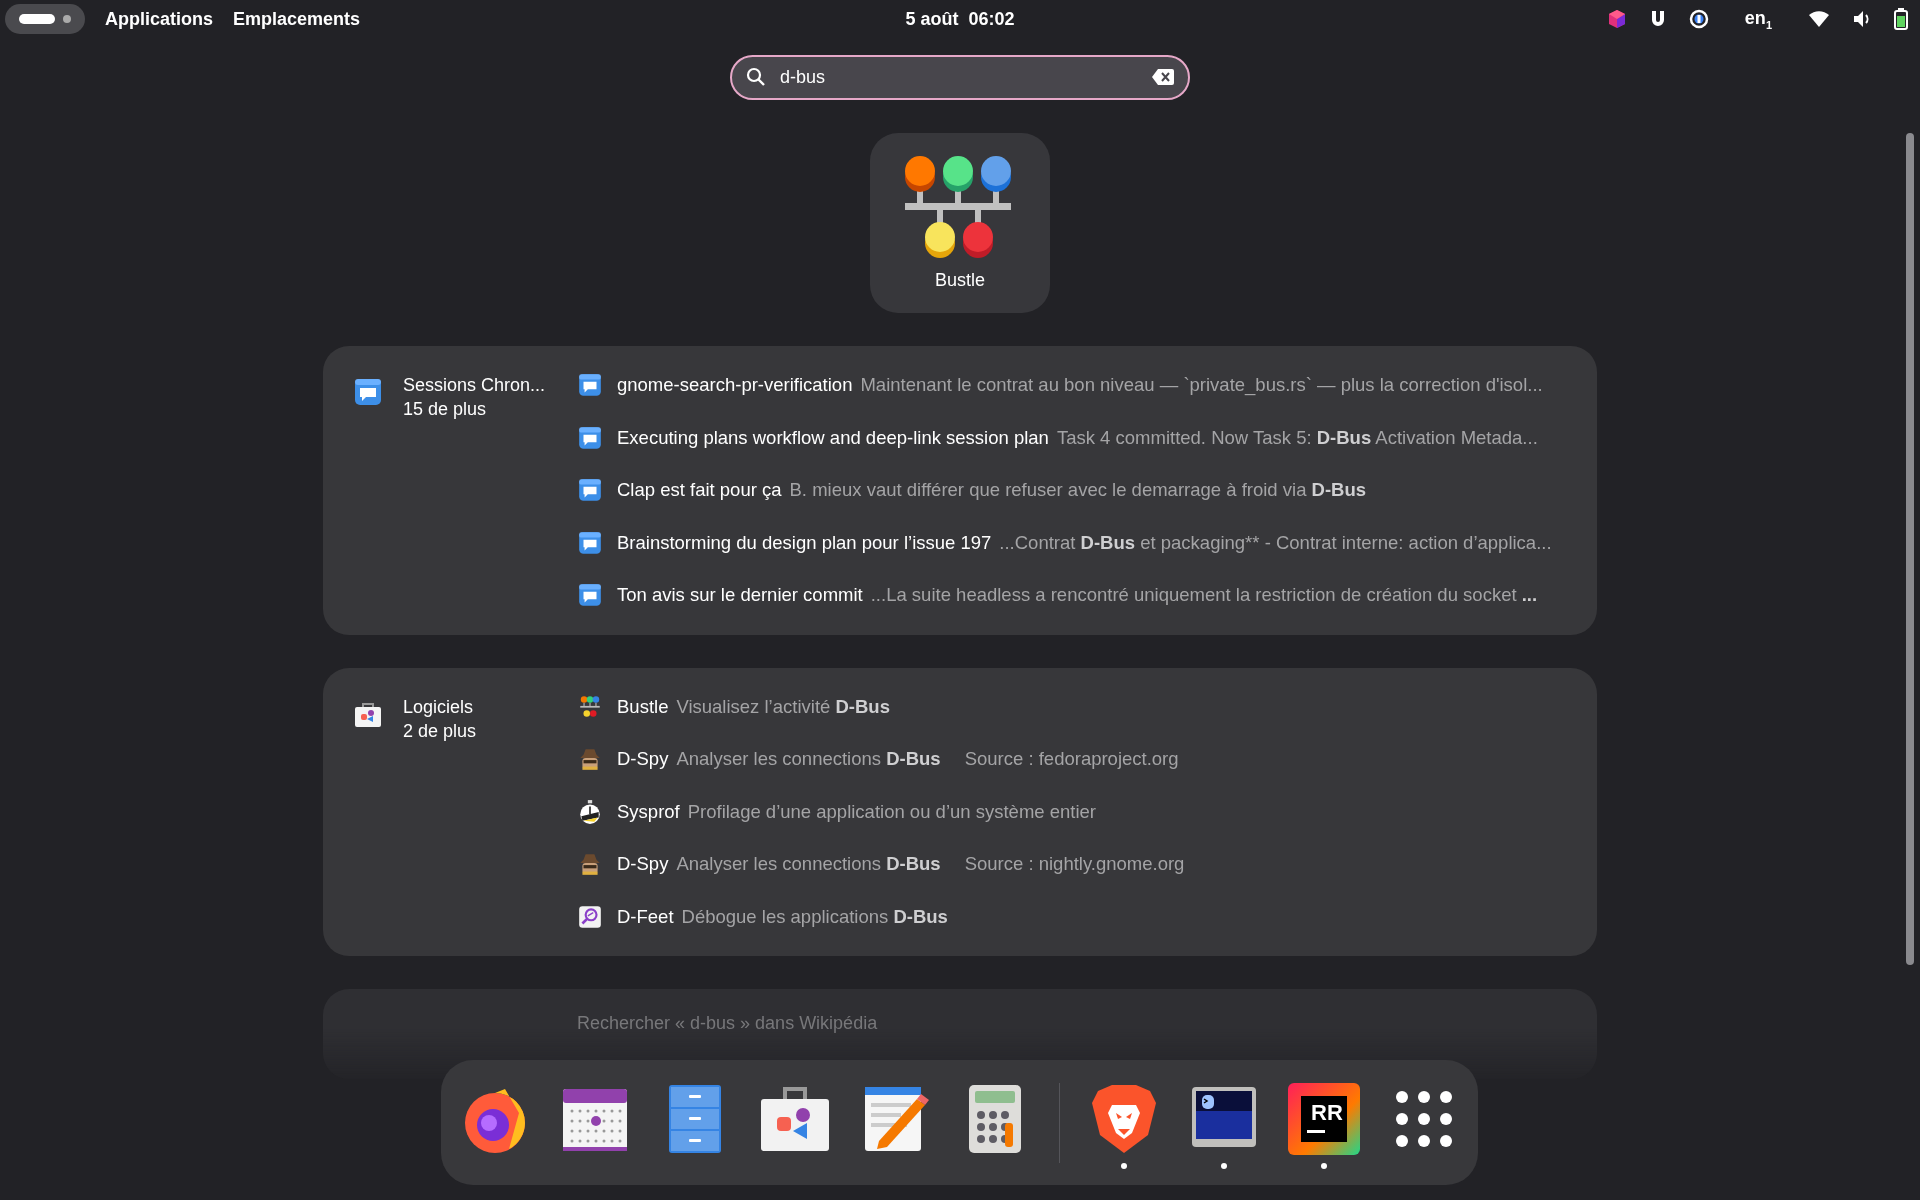  Describe the element at coordinates (590, 811) in the screenshot. I see `stopwatch-icon` at that location.